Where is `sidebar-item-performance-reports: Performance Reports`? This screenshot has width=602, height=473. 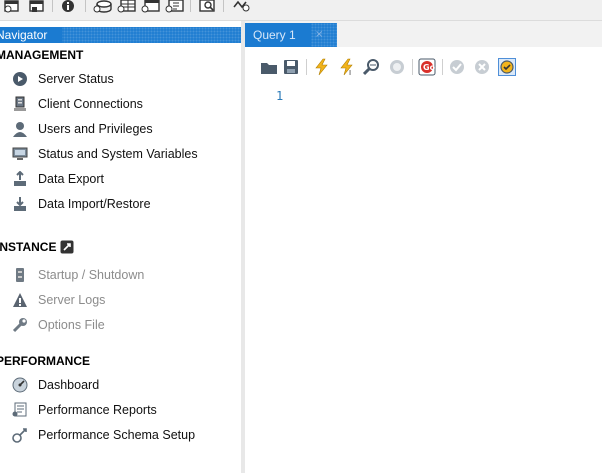
sidebar-item-performance-reports: Performance Reports is located at coordinates (84, 410).